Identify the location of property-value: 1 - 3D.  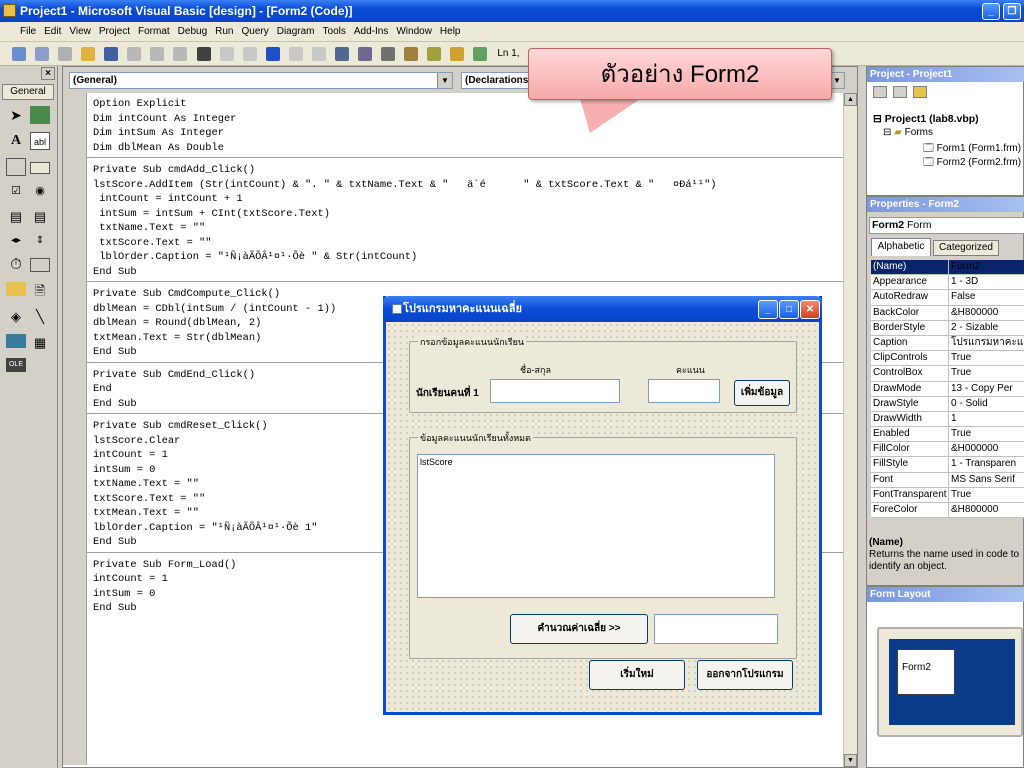
(986, 282).